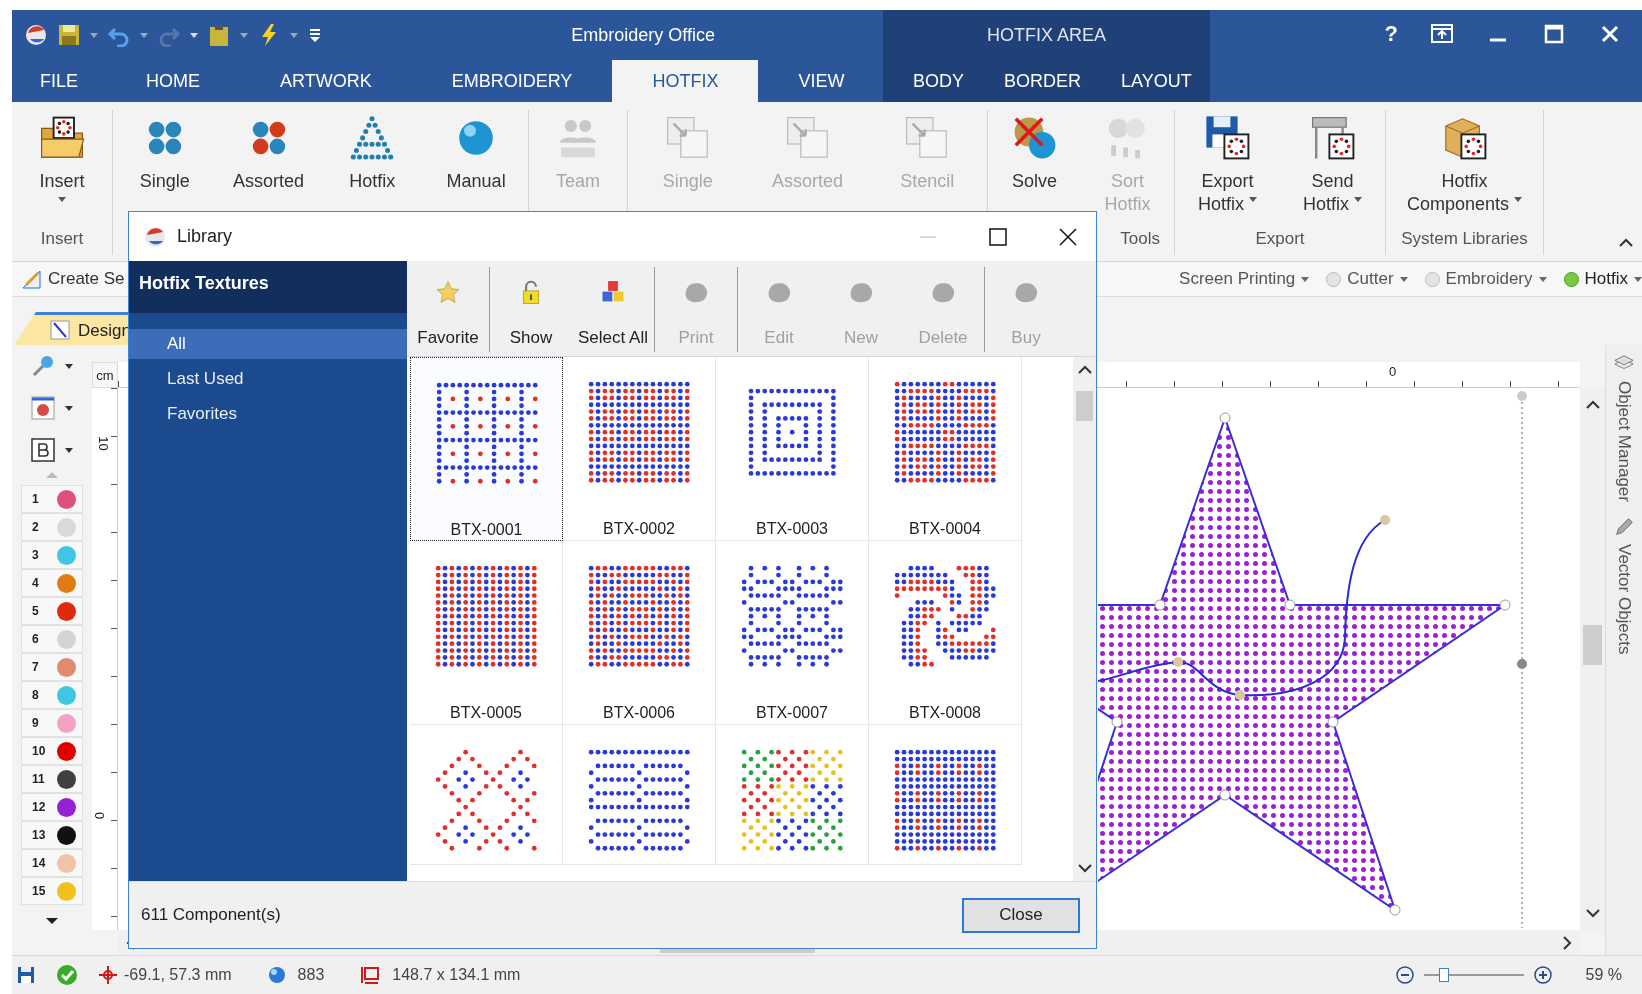  Describe the element at coordinates (531, 309) in the screenshot. I see `toolbar-button: Show` at that location.